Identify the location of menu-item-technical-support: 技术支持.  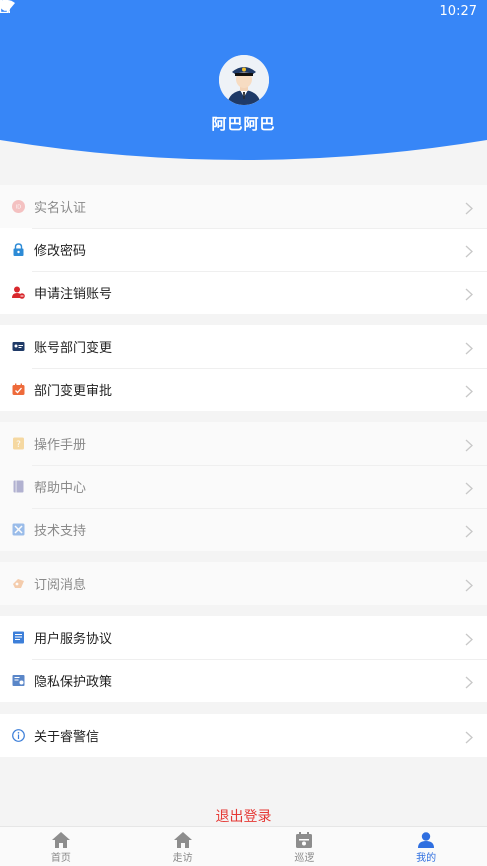
(243, 529).